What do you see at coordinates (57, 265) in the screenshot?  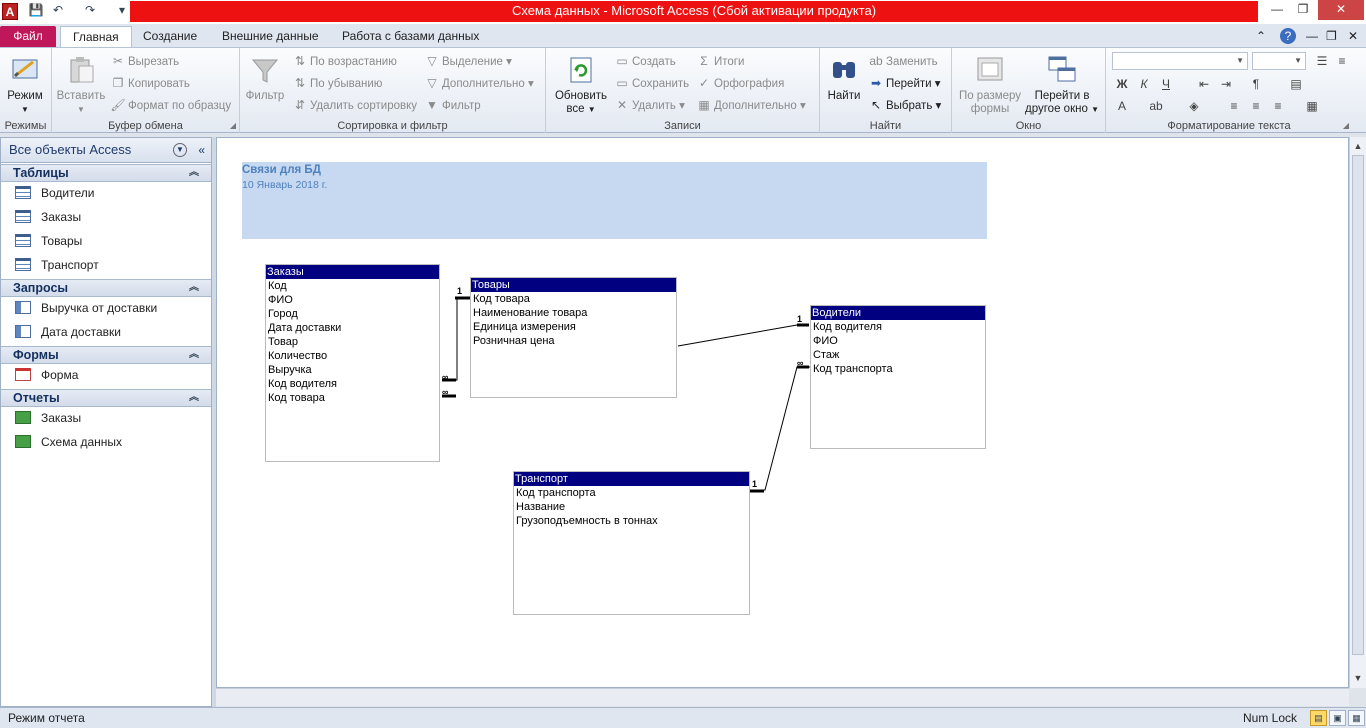 I see `nav-item-table: Транспорт` at bounding box center [57, 265].